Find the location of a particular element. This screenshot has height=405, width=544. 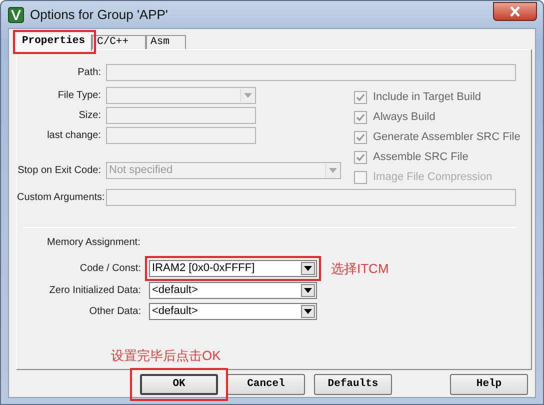

annotation-text: 选择ITCM is located at coordinates (360, 269).